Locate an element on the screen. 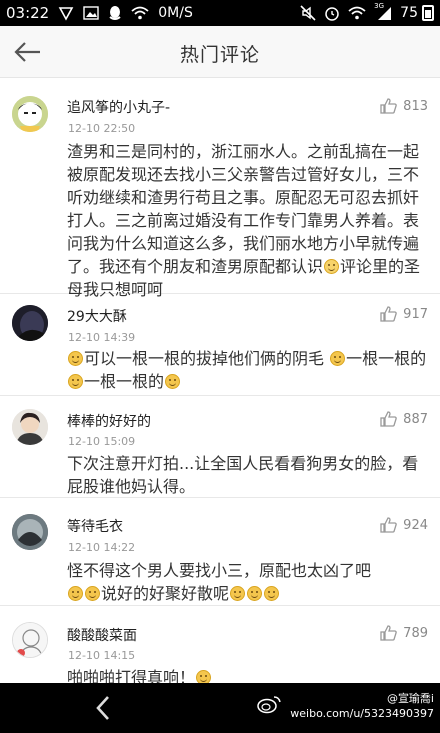 The width and height of the screenshot is (440, 733). comment-text-line: 怪不得这个男人要找小三，原配也太凶了吧 is located at coordinates (219, 570).